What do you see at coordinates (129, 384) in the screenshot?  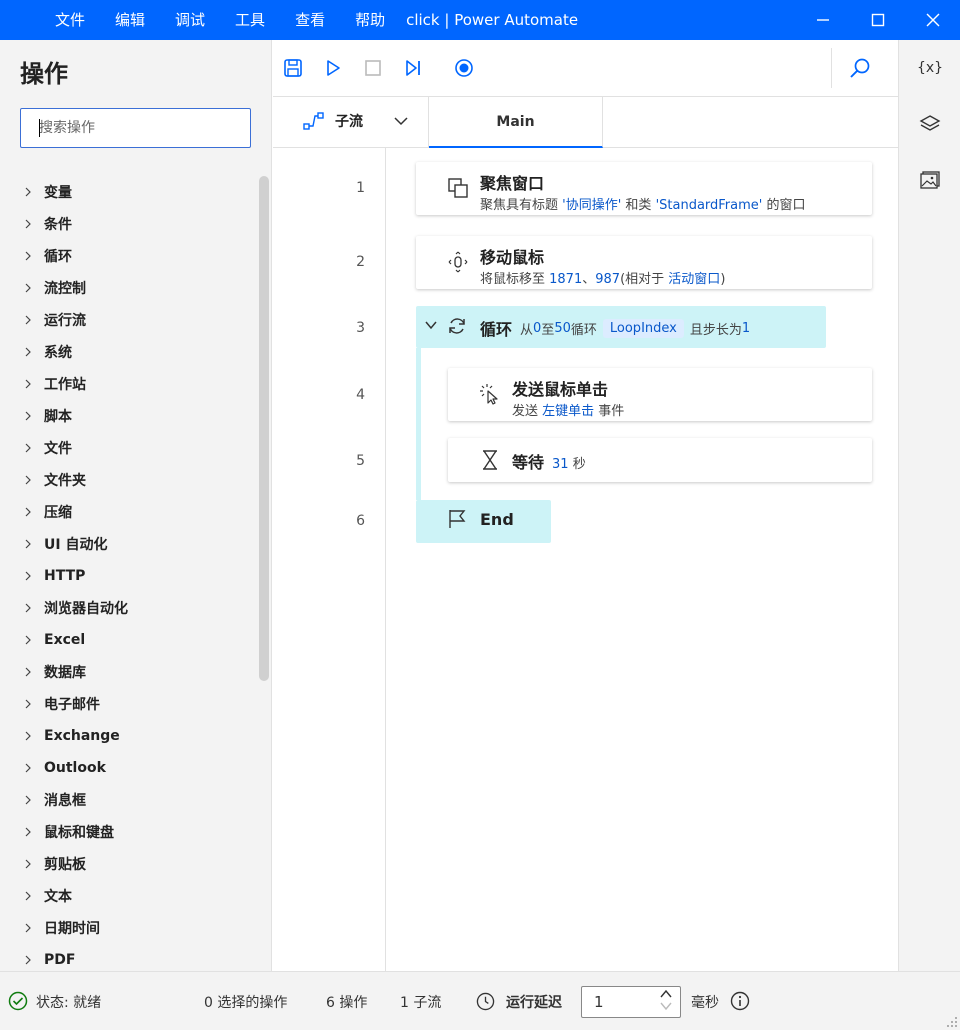 I see `category-workstation: 工作站` at bounding box center [129, 384].